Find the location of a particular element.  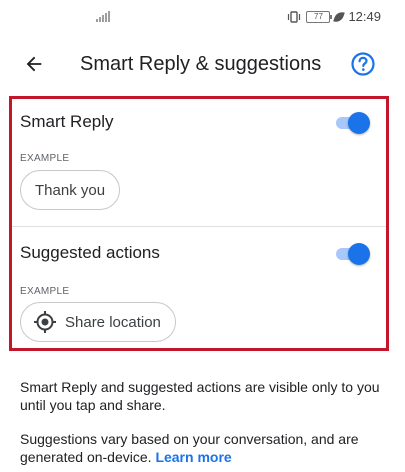

smart-reply-toggle is located at coordinates (352, 123).